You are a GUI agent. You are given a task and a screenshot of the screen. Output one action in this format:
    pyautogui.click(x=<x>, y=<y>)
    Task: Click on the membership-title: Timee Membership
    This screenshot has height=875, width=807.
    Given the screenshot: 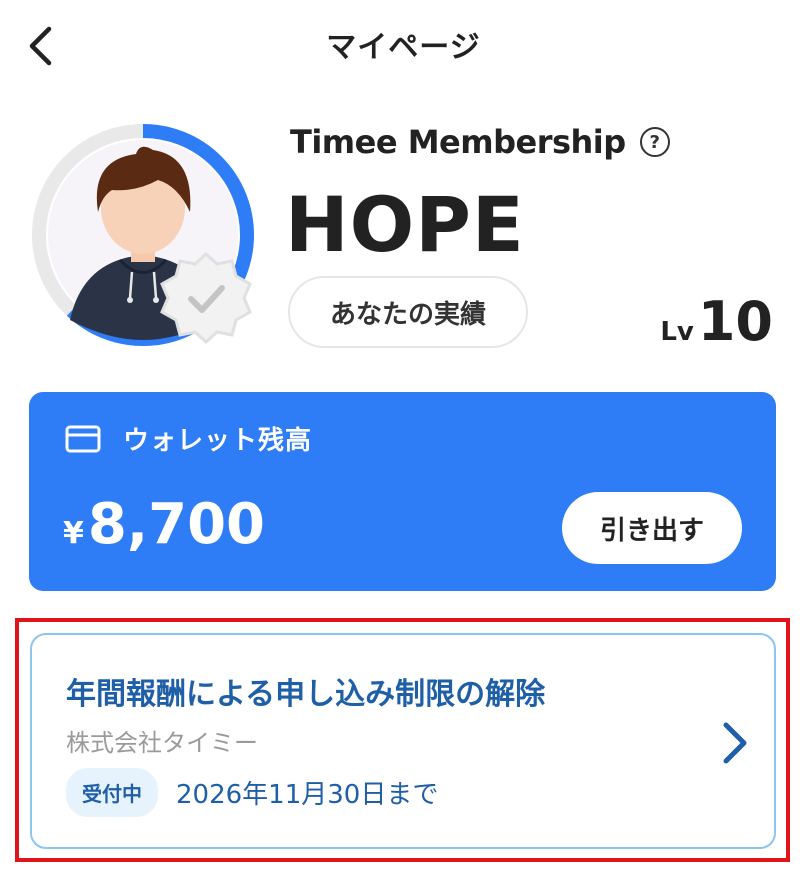 What is the action you would take?
    pyautogui.click(x=458, y=142)
    